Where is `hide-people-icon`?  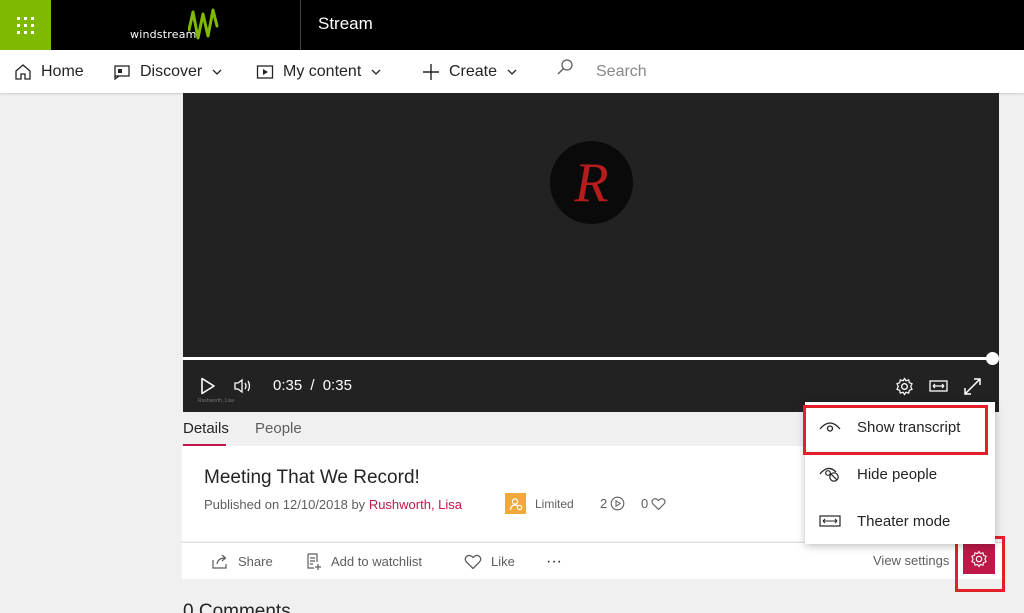 hide-people-icon is located at coordinates (829, 474).